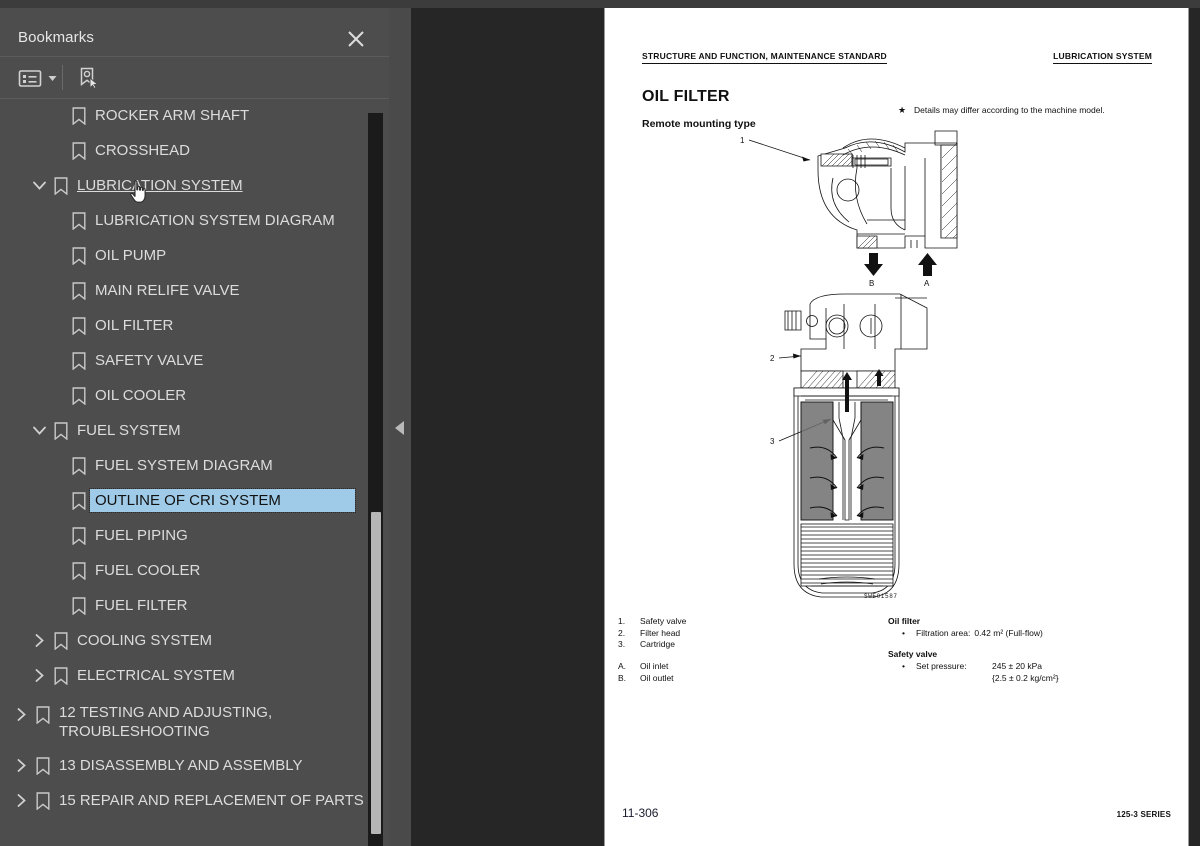 Image resolution: width=1200 pixels, height=846 pixels. I want to click on legend-item: B. Oil outlet, so click(652, 679).